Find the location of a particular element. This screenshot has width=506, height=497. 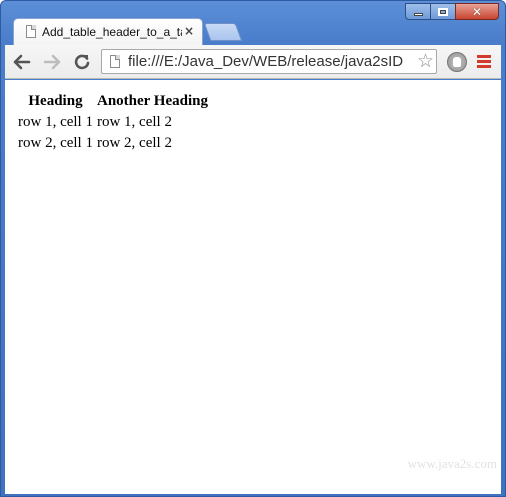

table-cell: row 1, cell 1 is located at coordinates (55, 122).